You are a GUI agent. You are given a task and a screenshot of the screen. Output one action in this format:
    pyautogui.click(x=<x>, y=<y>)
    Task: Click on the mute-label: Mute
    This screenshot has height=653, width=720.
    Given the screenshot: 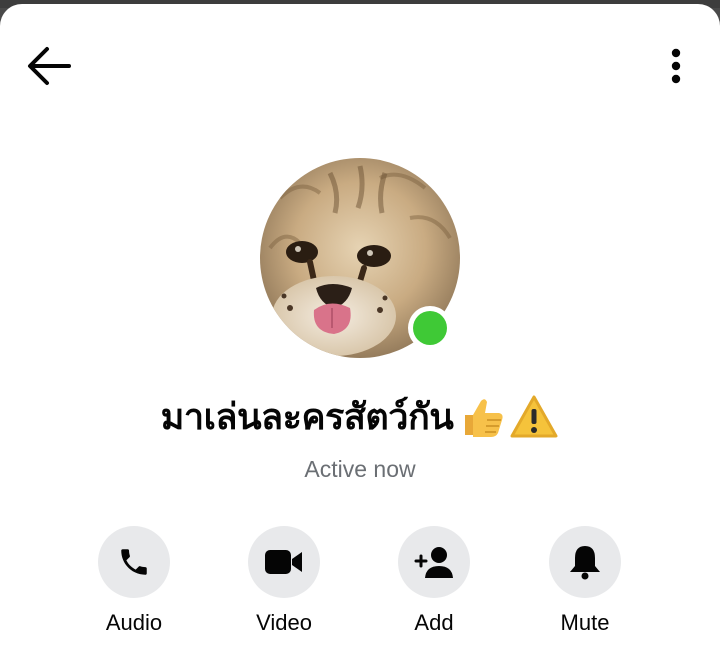 What is the action you would take?
    pyautogui.click(x=585, y=622)
    